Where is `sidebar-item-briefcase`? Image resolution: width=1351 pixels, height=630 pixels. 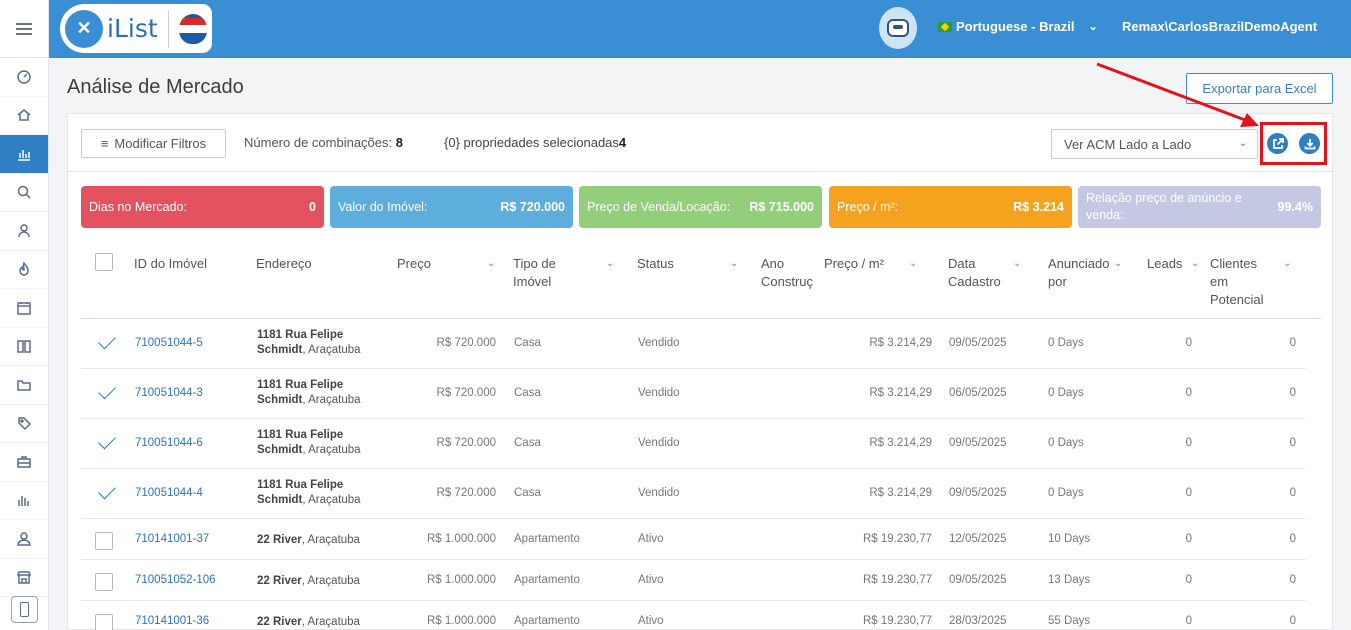 sidebar-item-briefcase is located at coordinates (24, 462).